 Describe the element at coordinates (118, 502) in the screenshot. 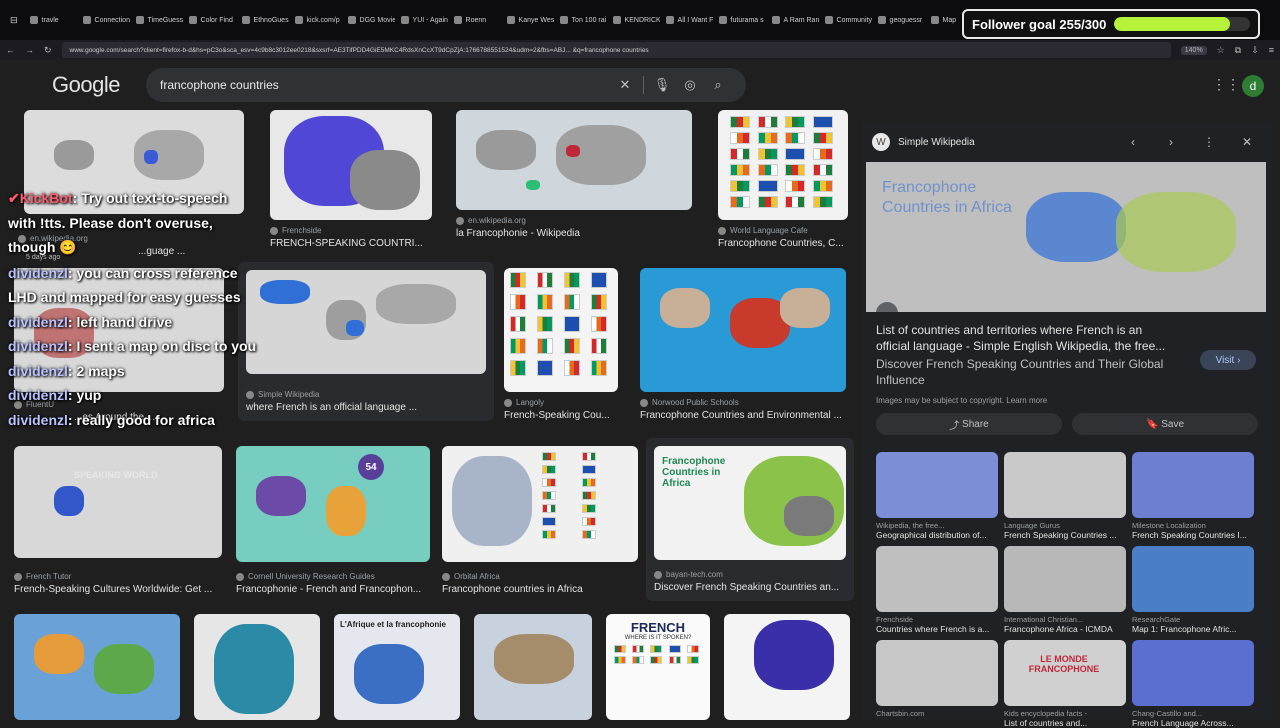

I see `result-thumbnail: SPEAKING WORLD` at that location.